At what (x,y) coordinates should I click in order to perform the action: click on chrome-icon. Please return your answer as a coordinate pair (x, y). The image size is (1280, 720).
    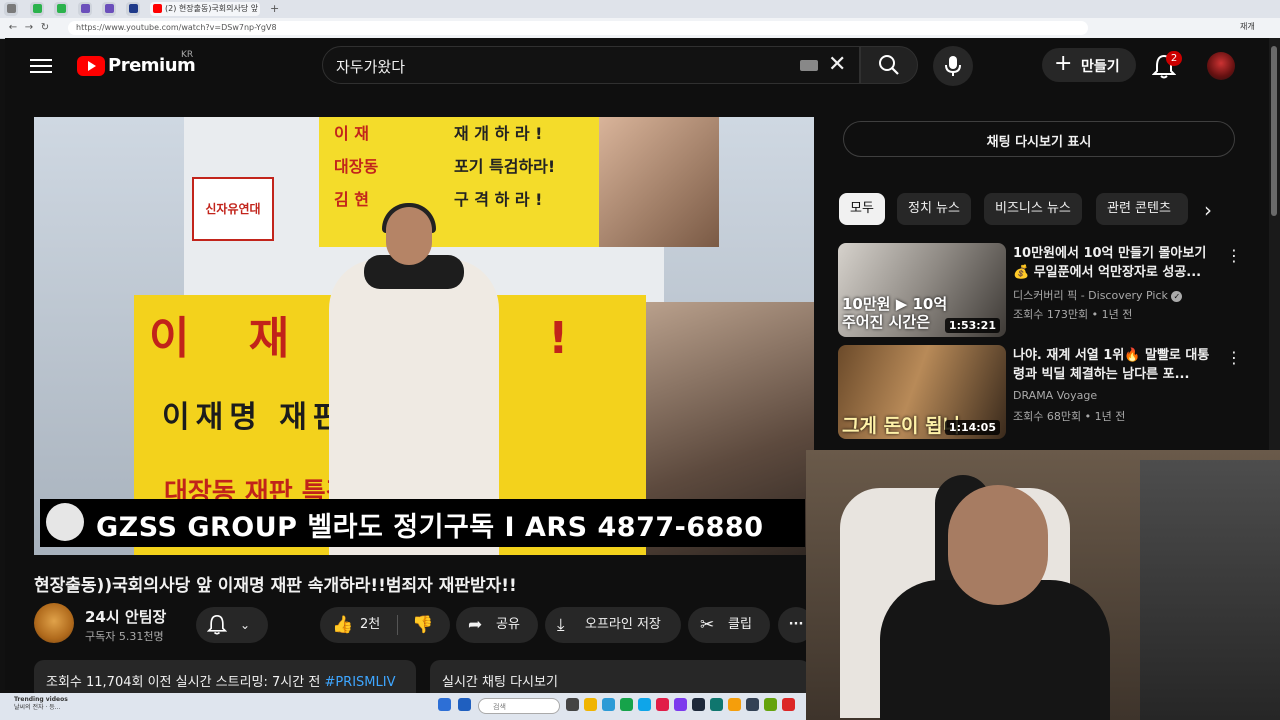
    Looking at the image, I should click on (662, 704).